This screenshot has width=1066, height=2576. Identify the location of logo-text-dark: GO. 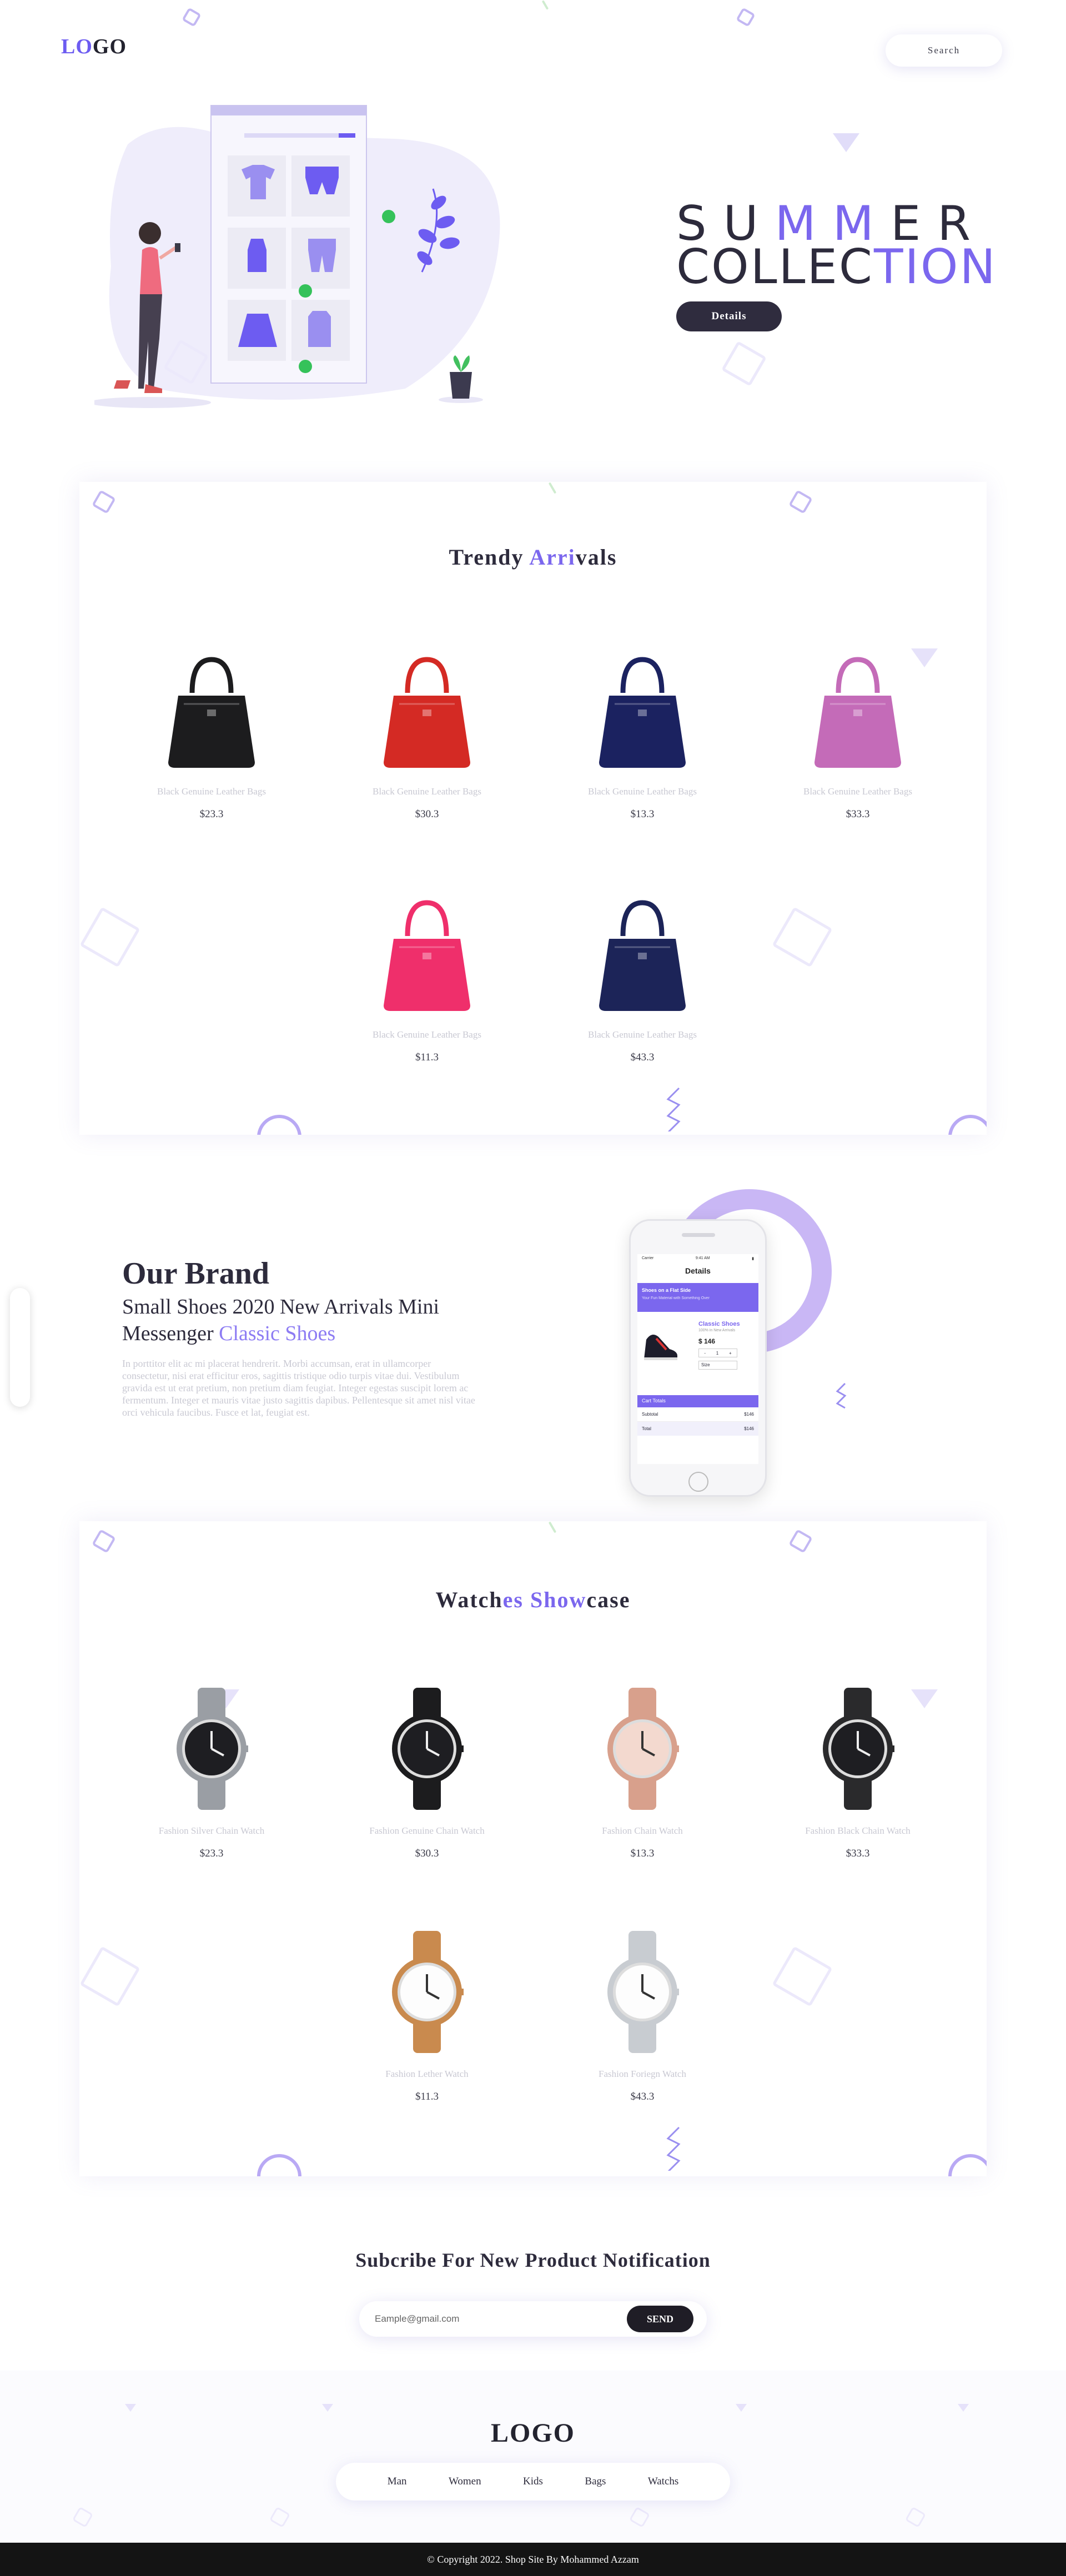
(109, 46).